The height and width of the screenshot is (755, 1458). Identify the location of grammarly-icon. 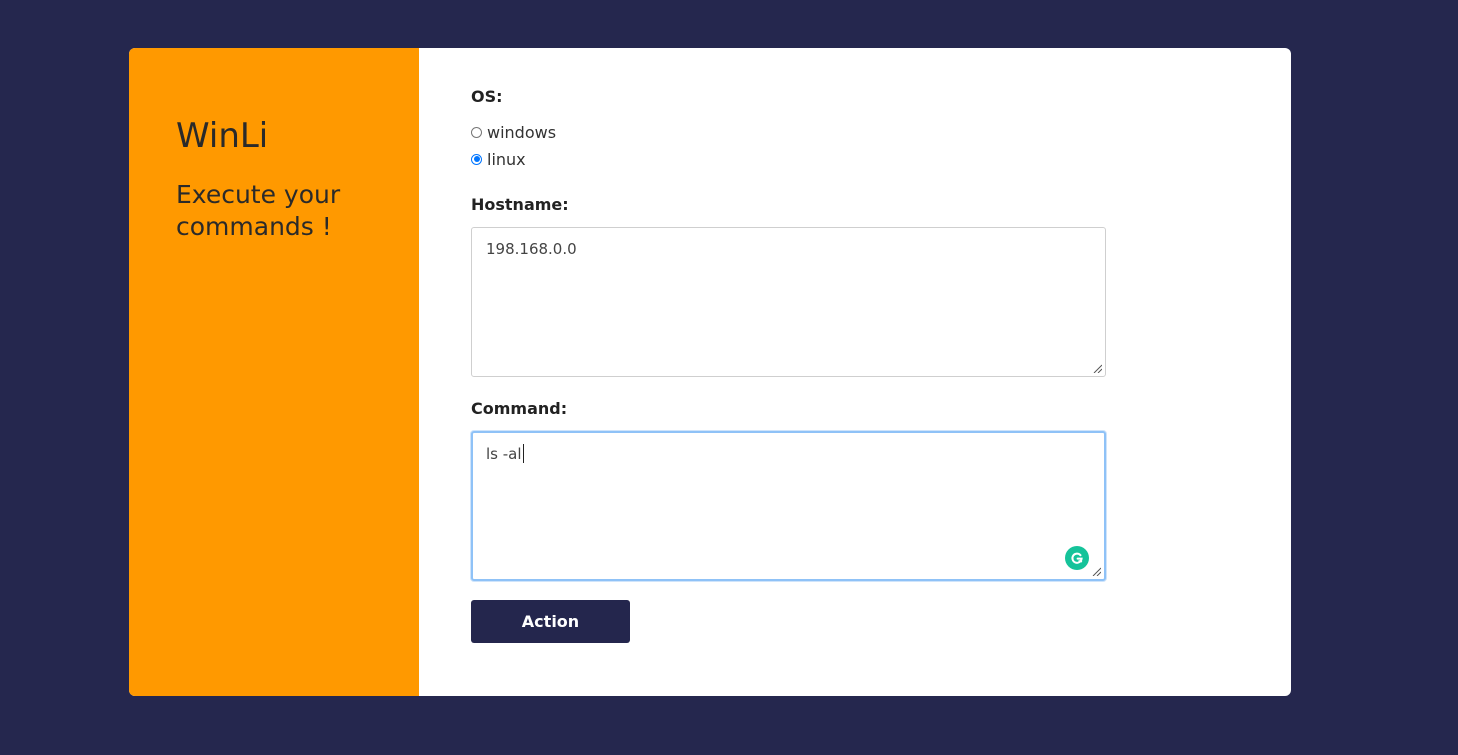
(1077, 558).